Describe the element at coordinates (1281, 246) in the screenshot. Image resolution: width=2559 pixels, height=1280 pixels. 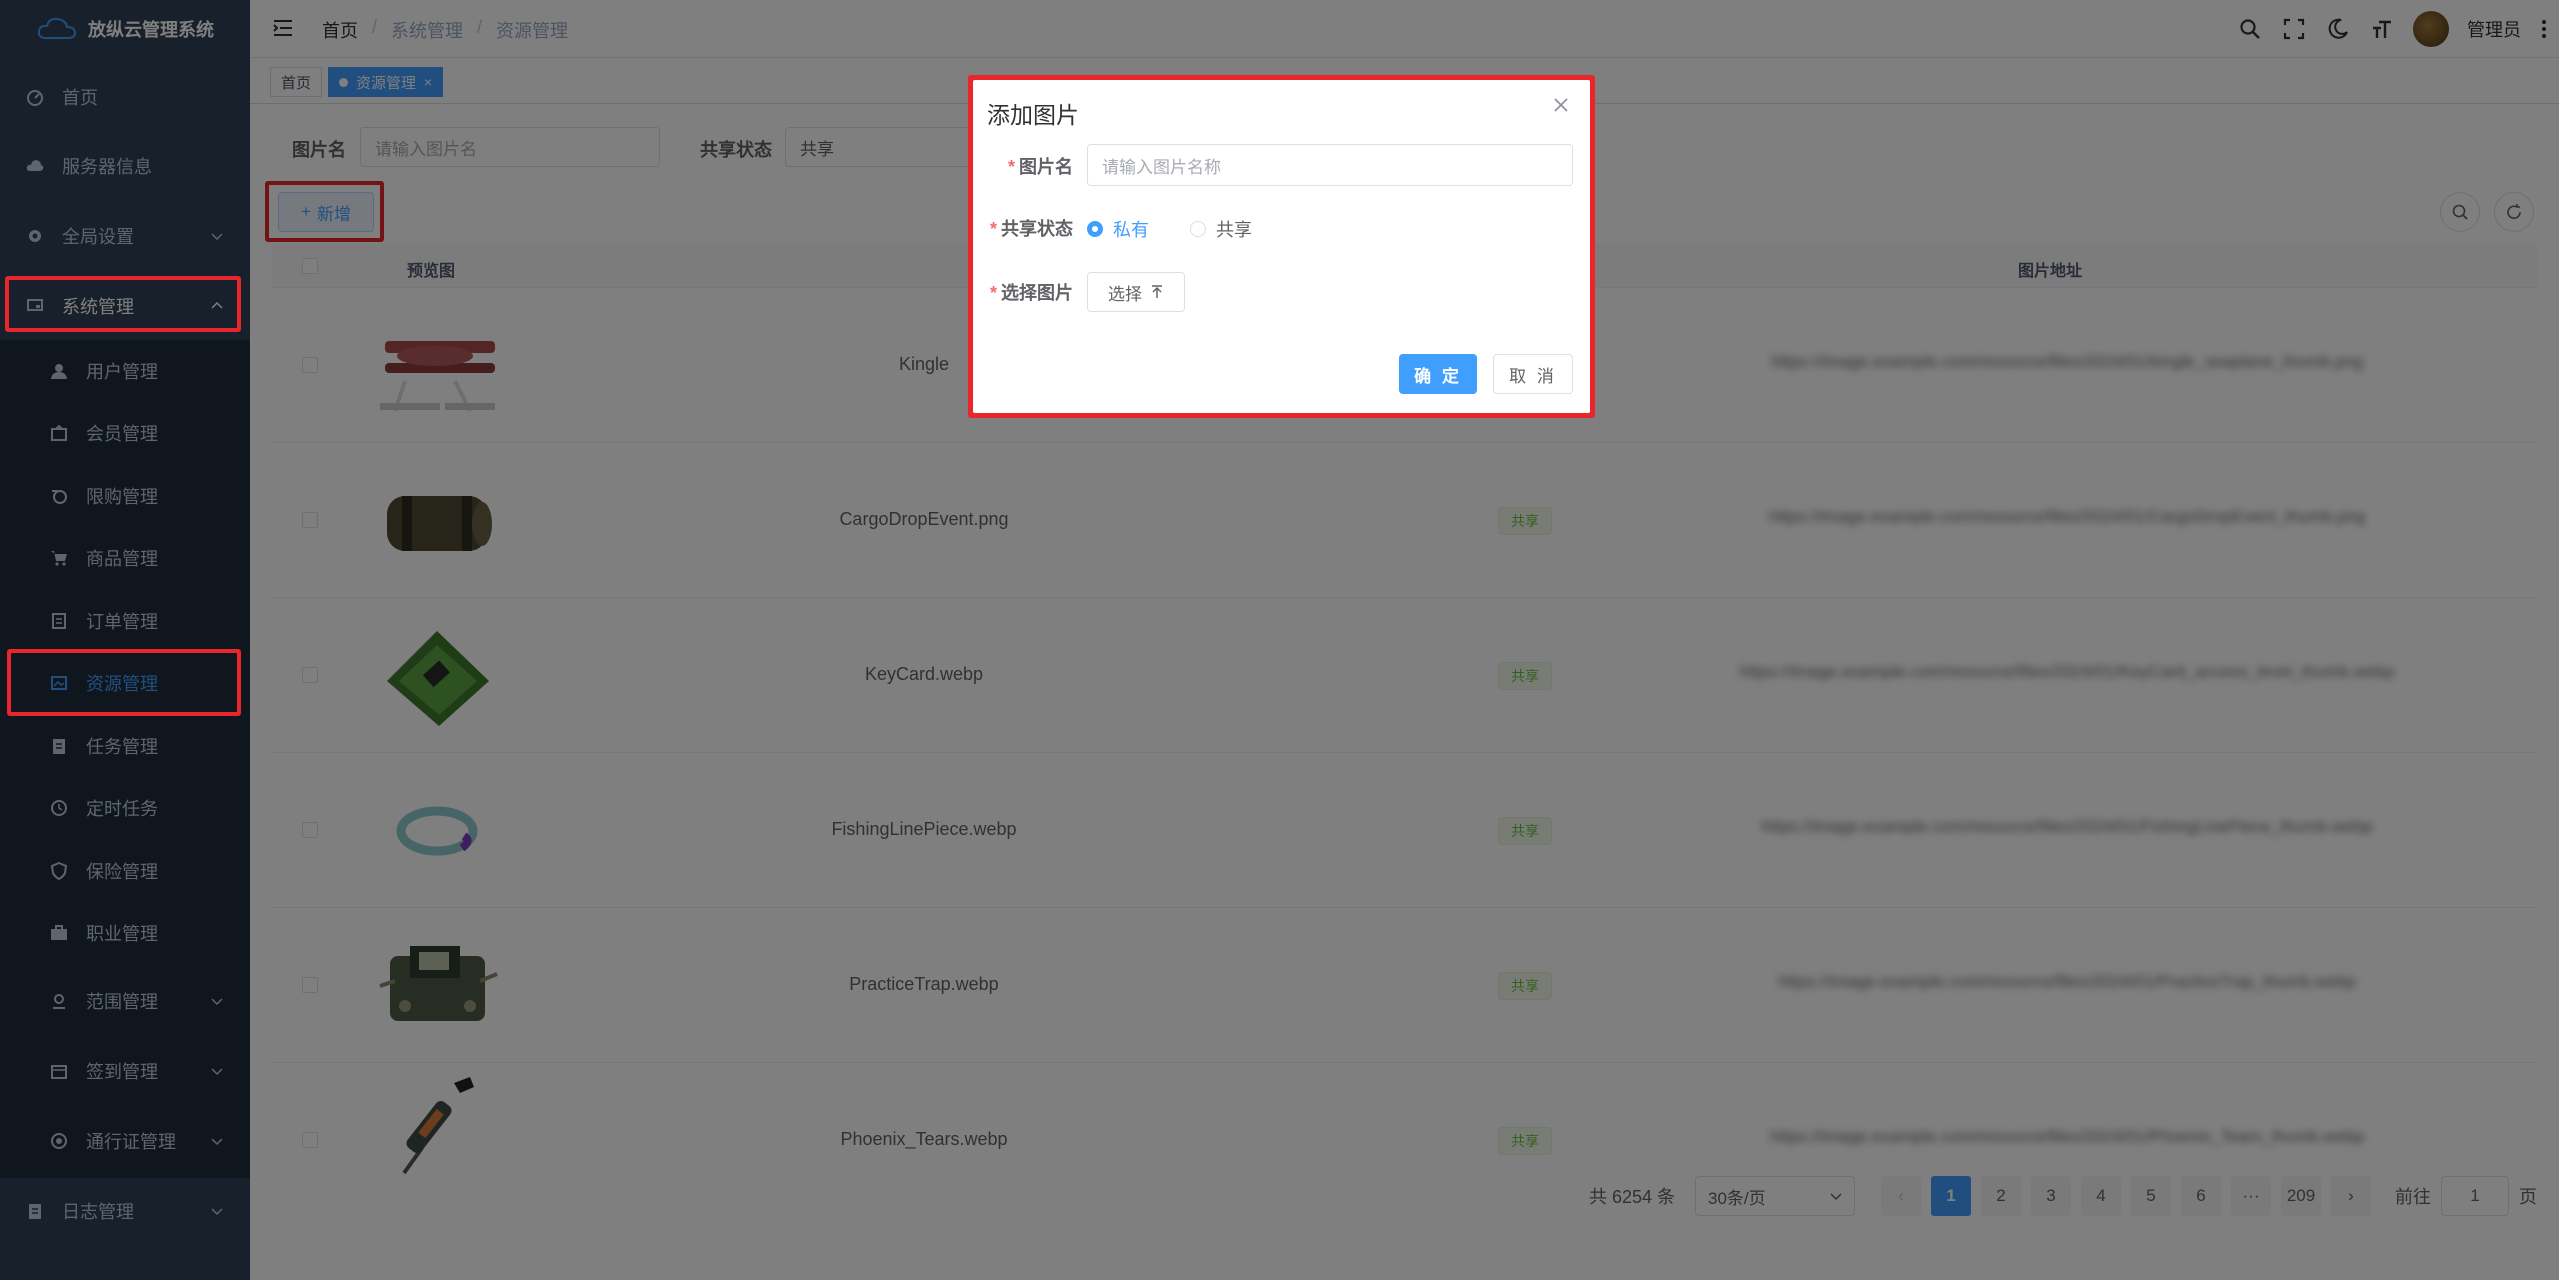
I see `highlight-dialog` at that location.